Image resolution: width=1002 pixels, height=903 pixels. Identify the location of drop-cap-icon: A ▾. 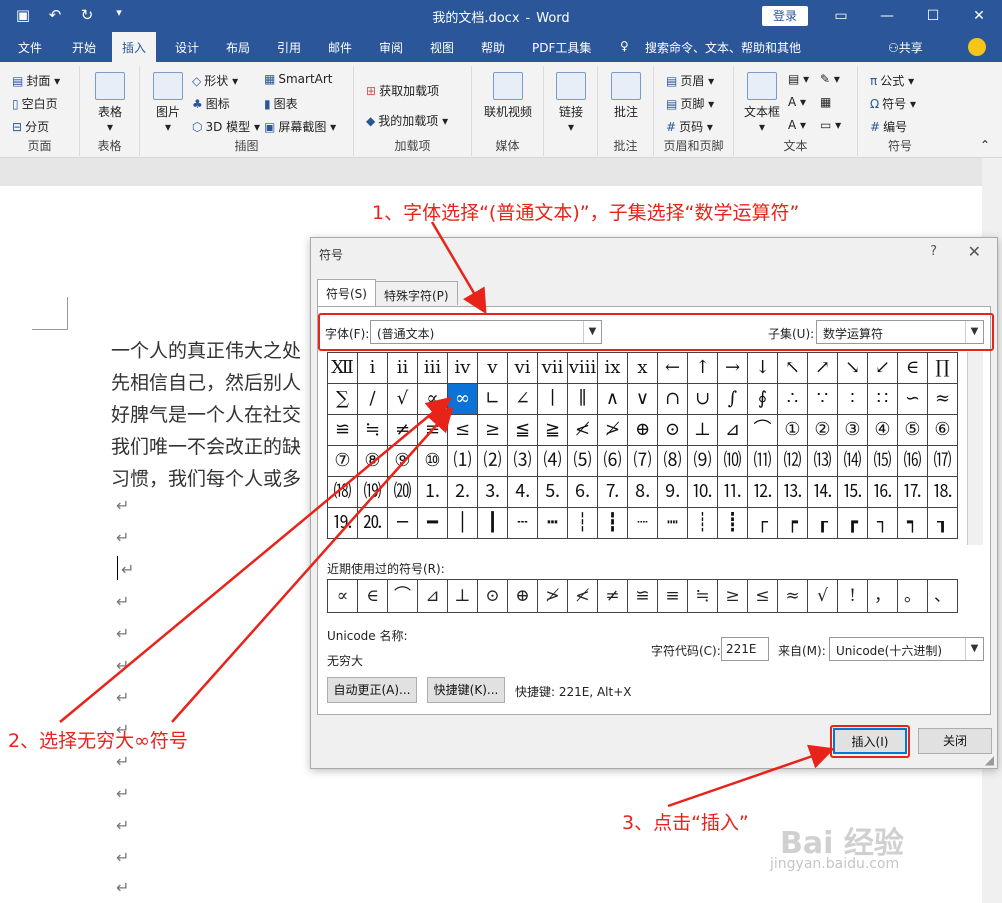
(797, 125).